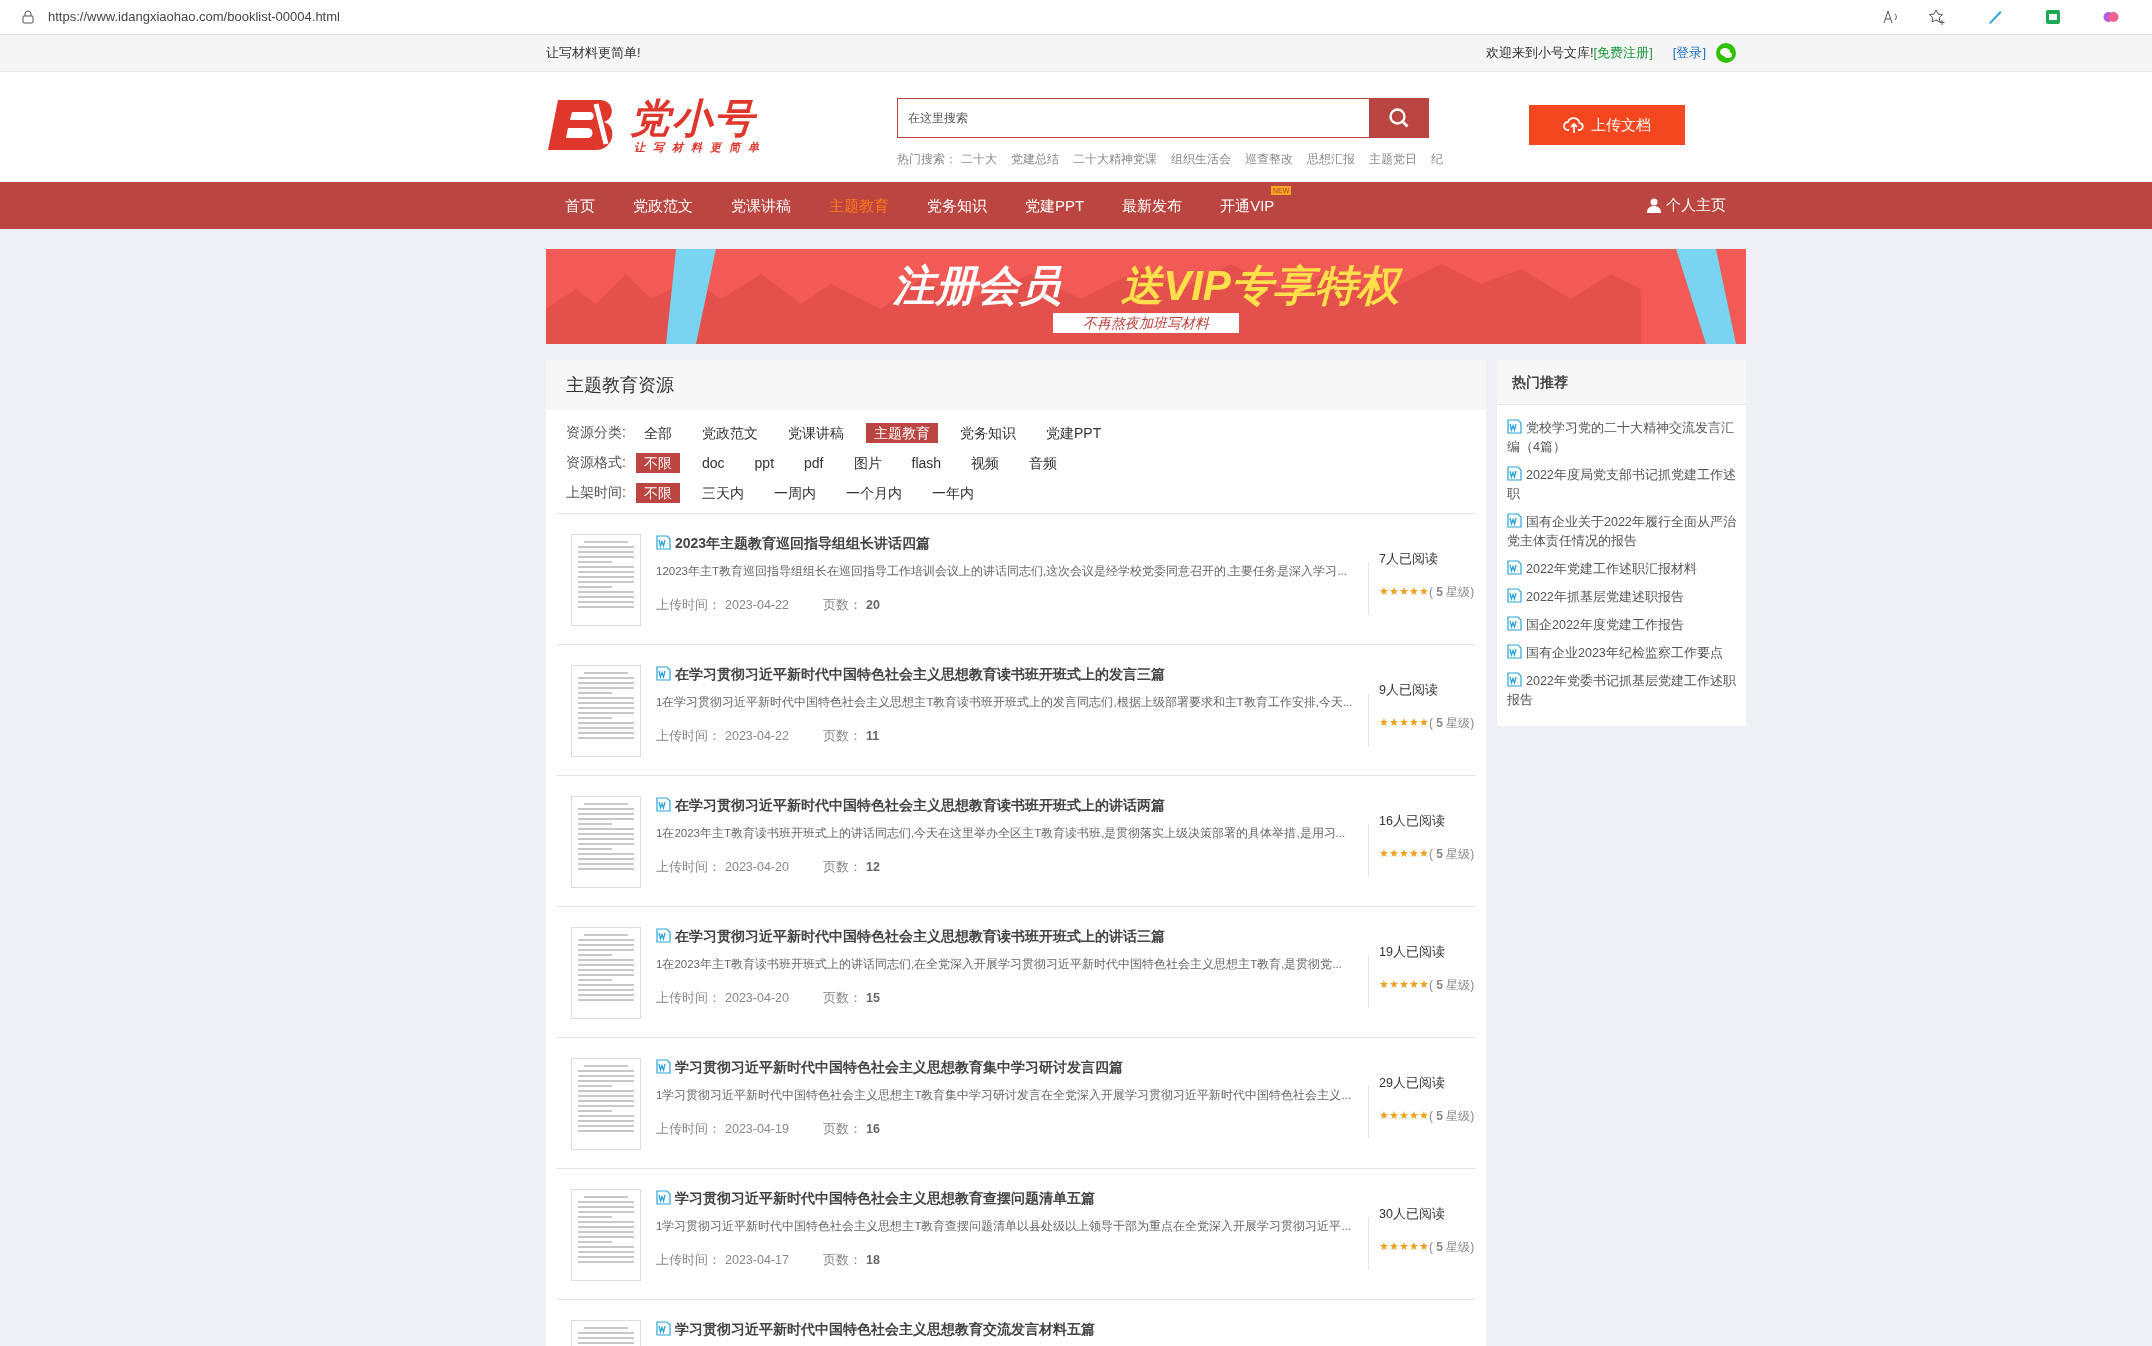  I want to click on read-count: 9人已阅读, so click(1409, 690).